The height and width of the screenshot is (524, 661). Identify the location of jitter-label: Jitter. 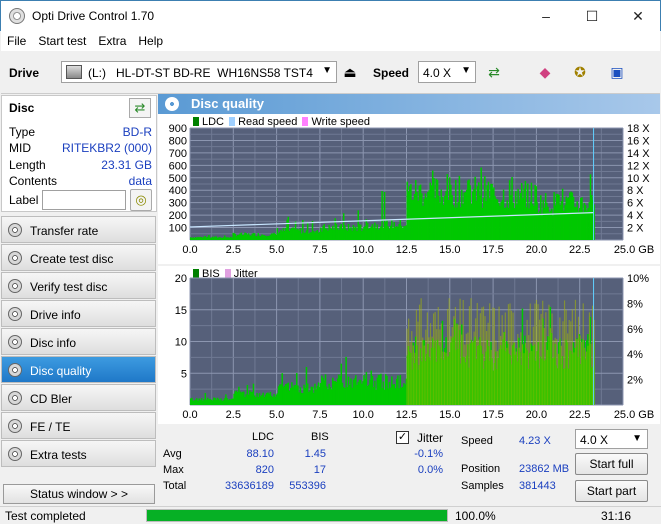
(430, 438).